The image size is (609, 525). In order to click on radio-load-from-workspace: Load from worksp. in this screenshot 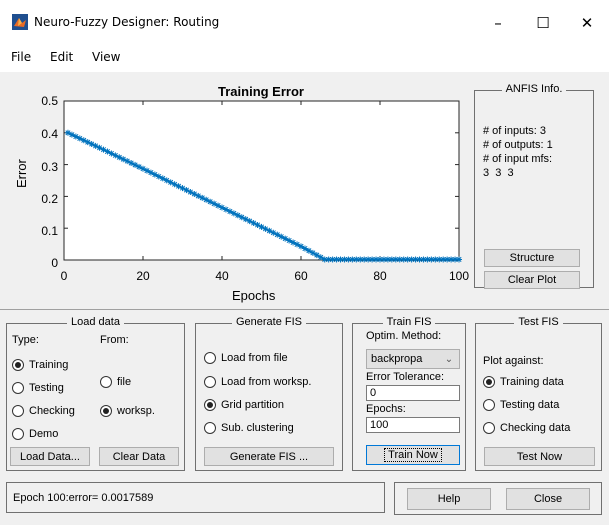, I will do `click(257, 382)`.